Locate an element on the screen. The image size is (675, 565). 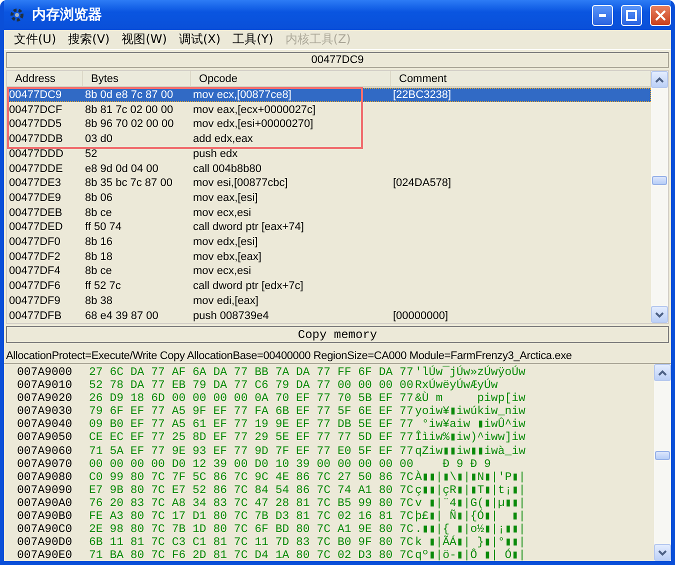
bytes-cell-text: 8b 35 bc 7c 87 00 is located at coordinates (129, 183).